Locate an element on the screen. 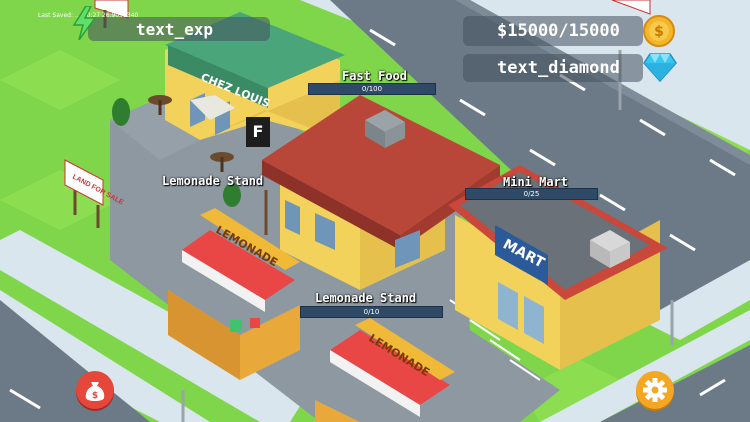 The width and height of the screenshot is (750, 422). money-text: $15000/15000 is located at coordinates (558, 31).